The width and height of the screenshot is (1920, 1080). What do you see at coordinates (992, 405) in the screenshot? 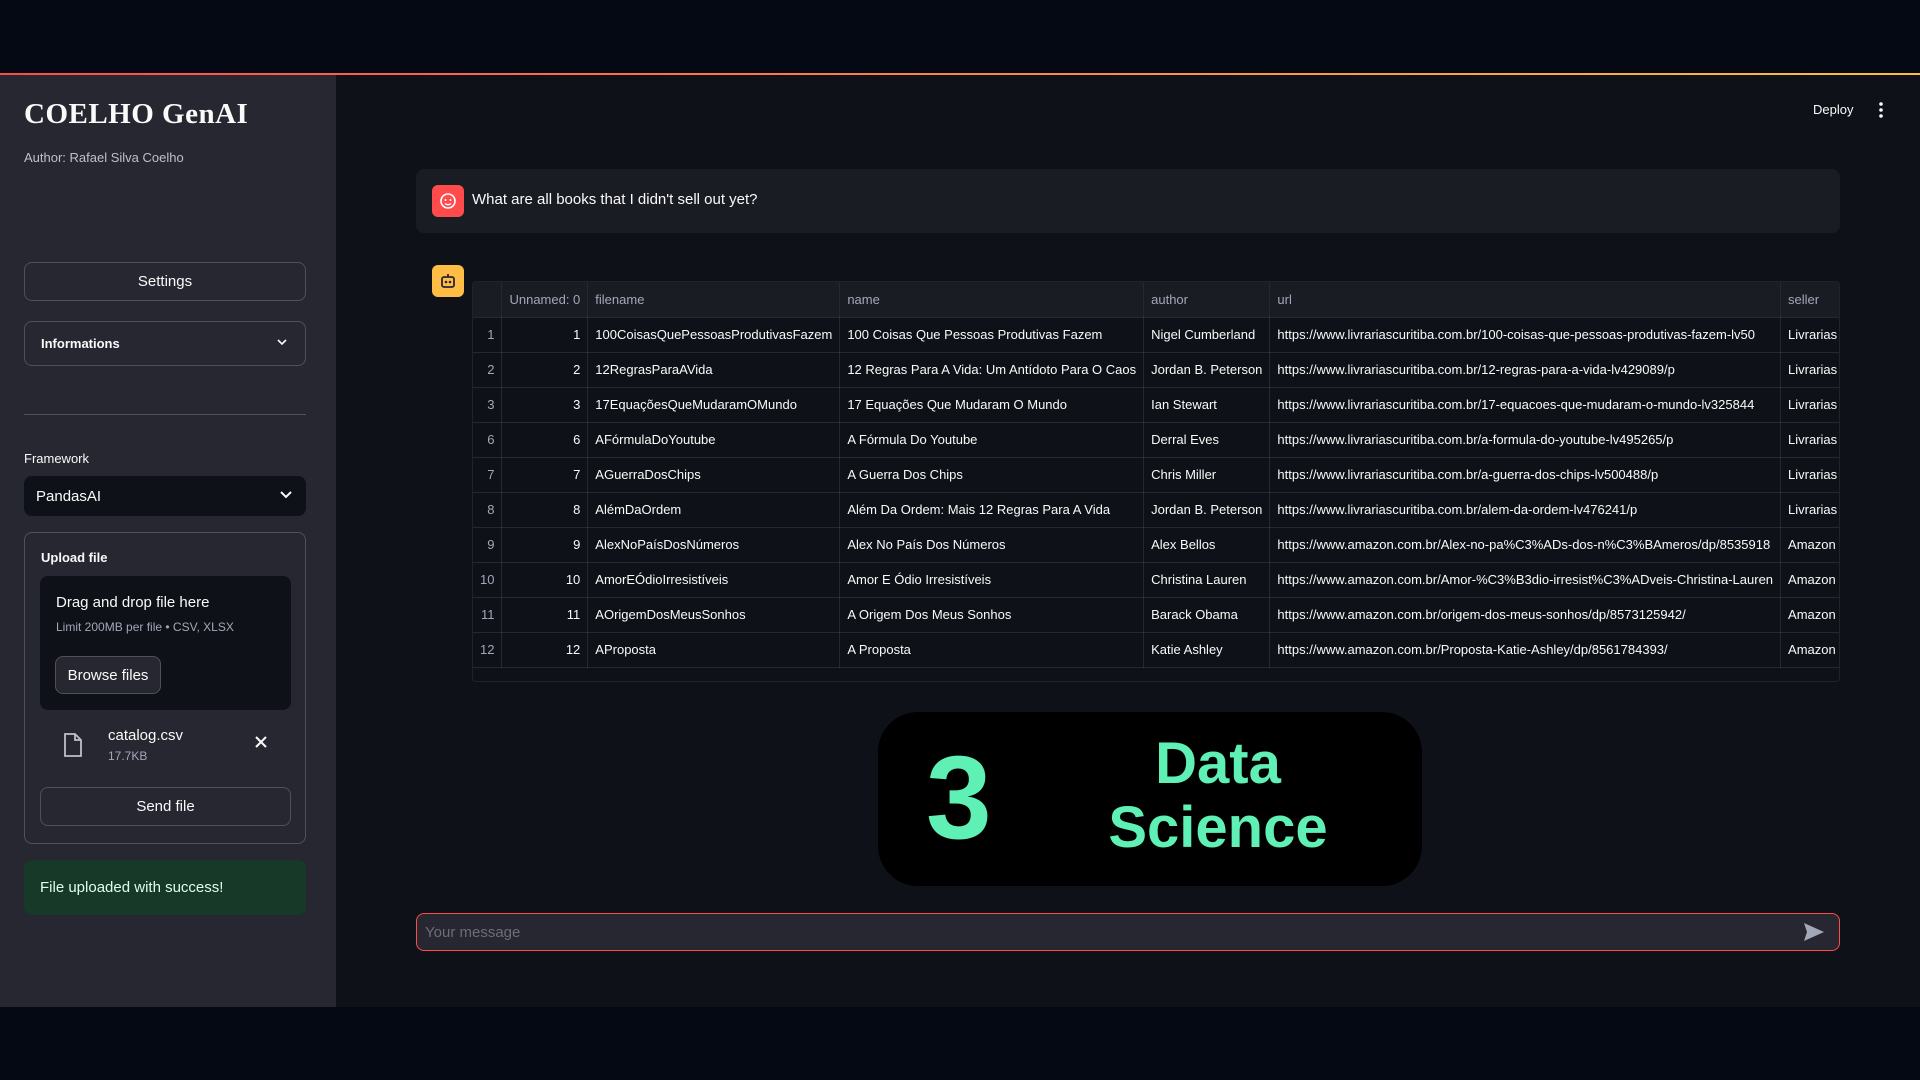
I see `table-cell: 17 Equações Que Mudaram O Mundo` at bounding box center [992, 405].